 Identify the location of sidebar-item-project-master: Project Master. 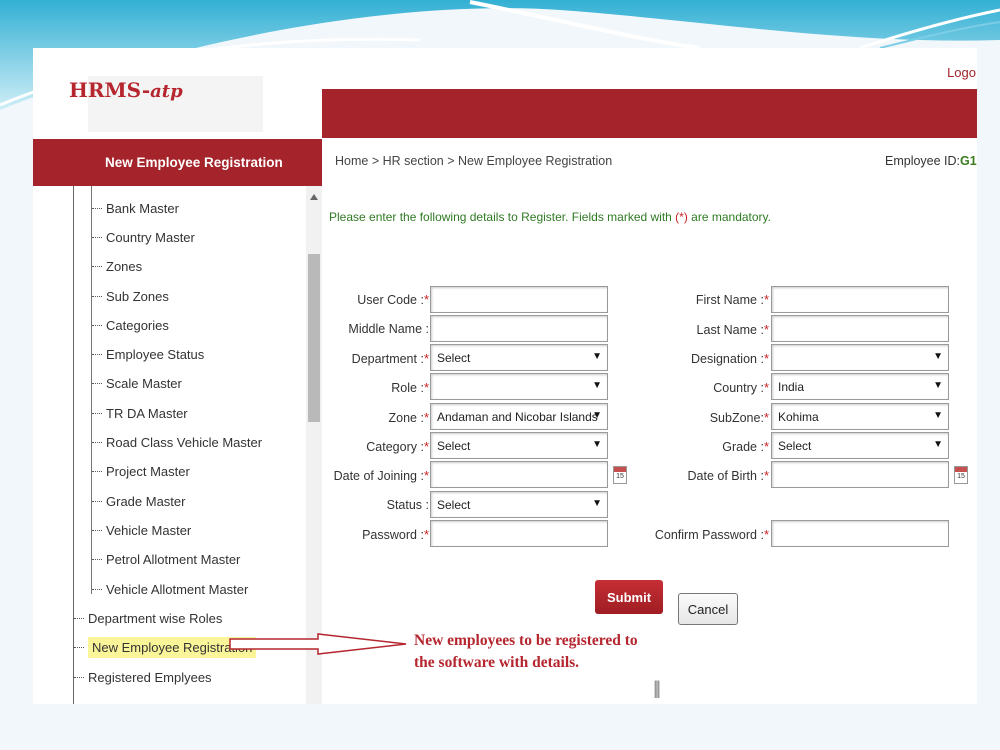
(141, 471).